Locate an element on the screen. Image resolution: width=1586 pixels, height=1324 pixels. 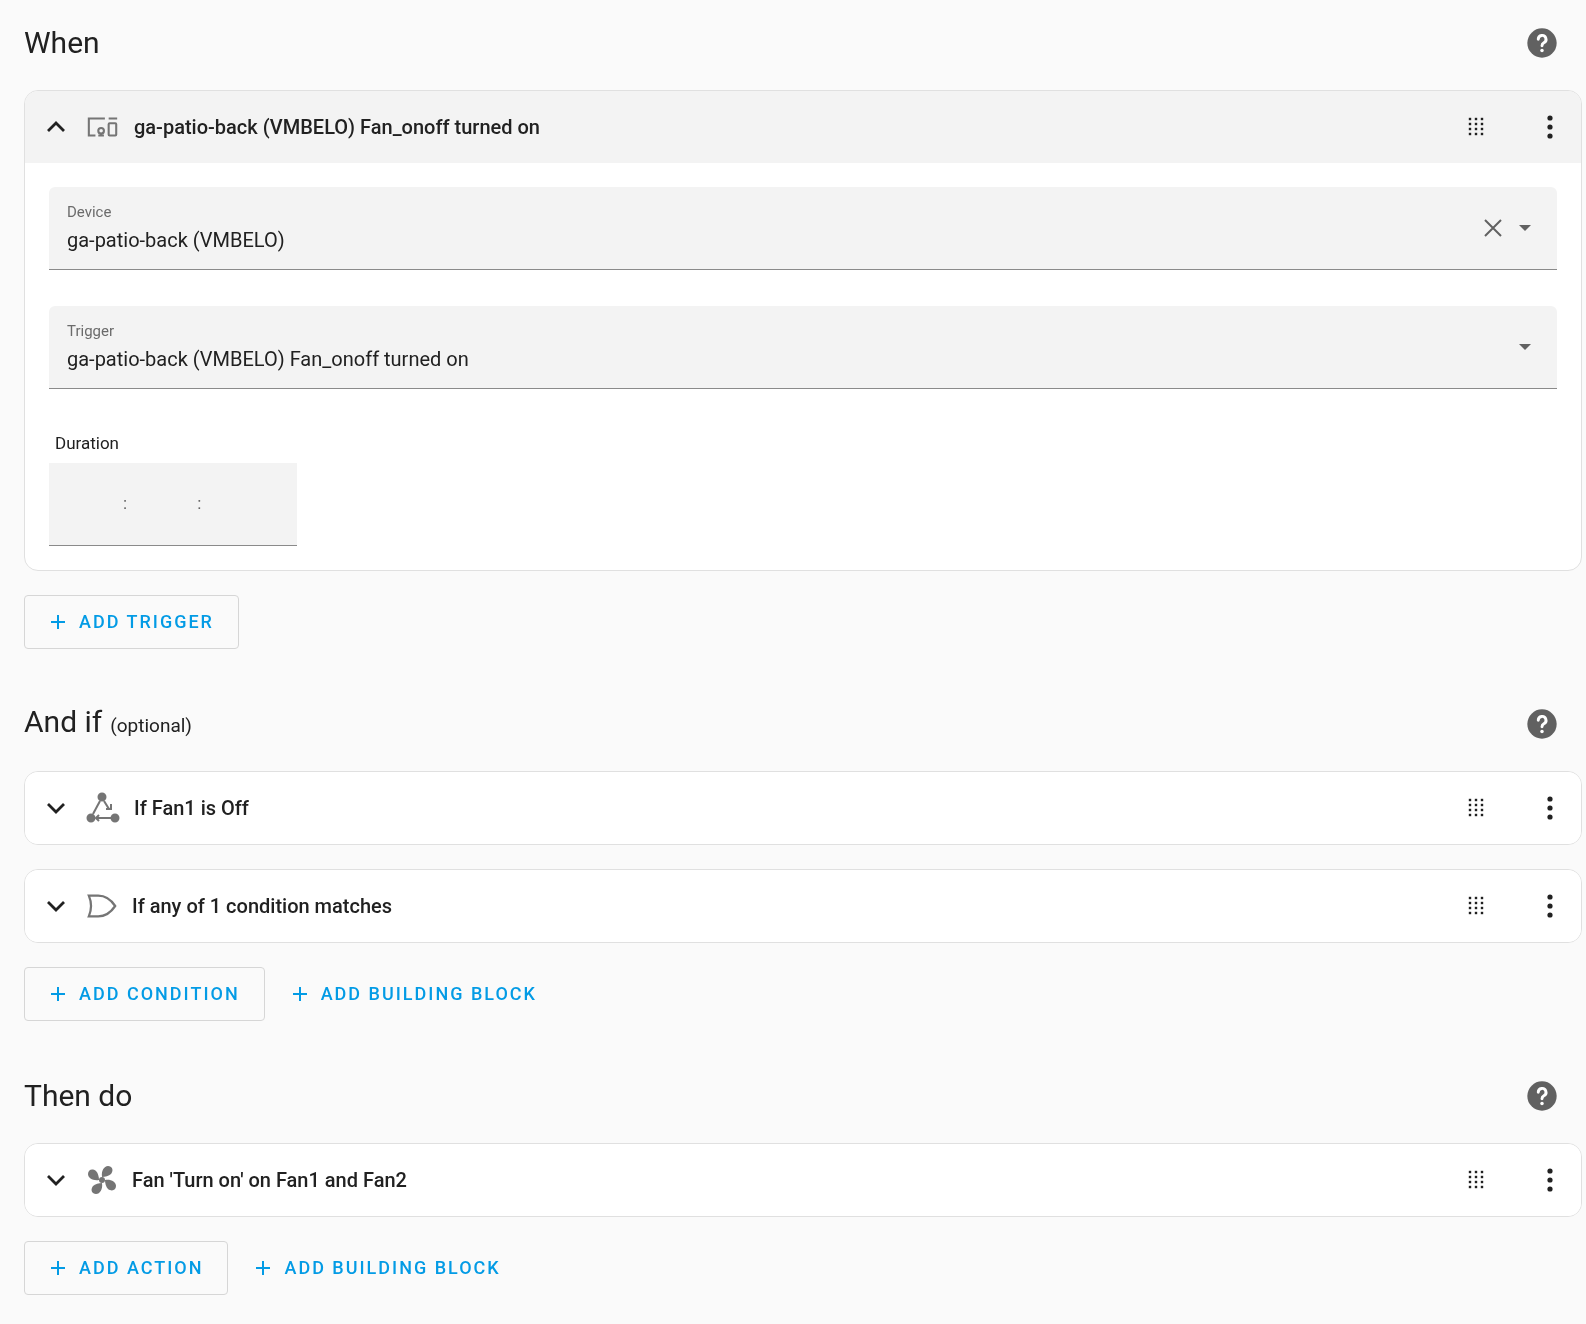
add-button: ADD ACTION is located at coordinates (126, 1267).